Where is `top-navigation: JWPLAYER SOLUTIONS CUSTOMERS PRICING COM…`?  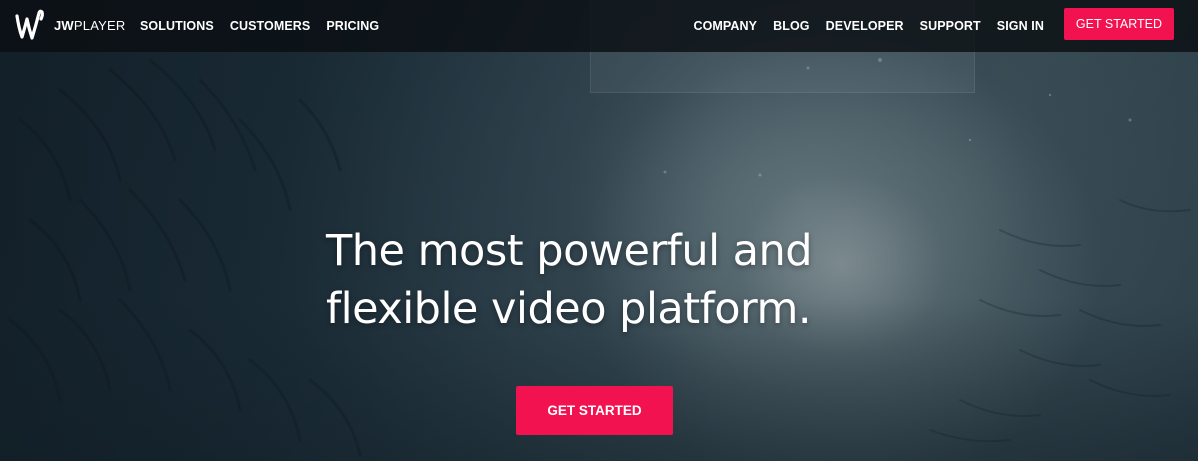
top-navigation: JWPLAYER SOLUTIONS CUSTOMERS PRICING COM… is located at coordinates (599, 26).